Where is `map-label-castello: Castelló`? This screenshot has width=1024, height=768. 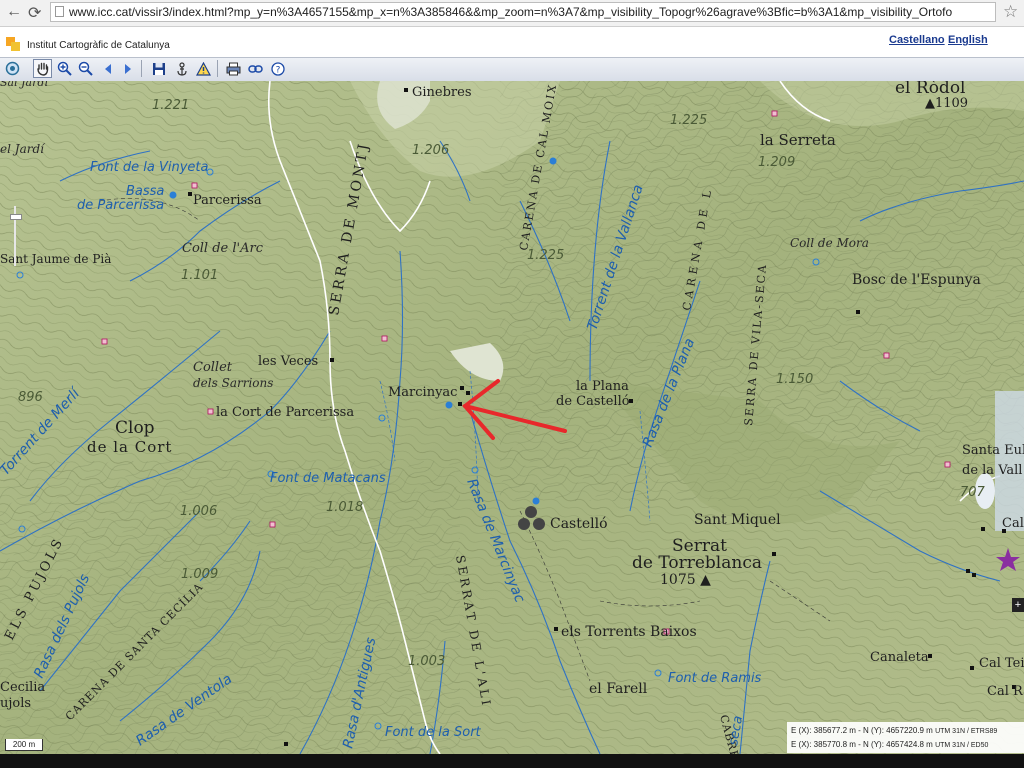
map-label-castello: Castelló is located at coordinates (579, 524).